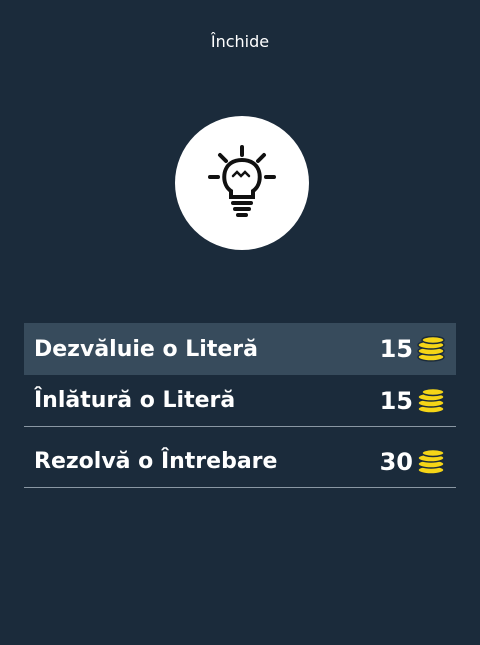 This screenshot has width=480, height=645. What do you see at coordinates (396, 461) in the screenshot?
I see `price-value: 30` at bounding box center [396, 461].